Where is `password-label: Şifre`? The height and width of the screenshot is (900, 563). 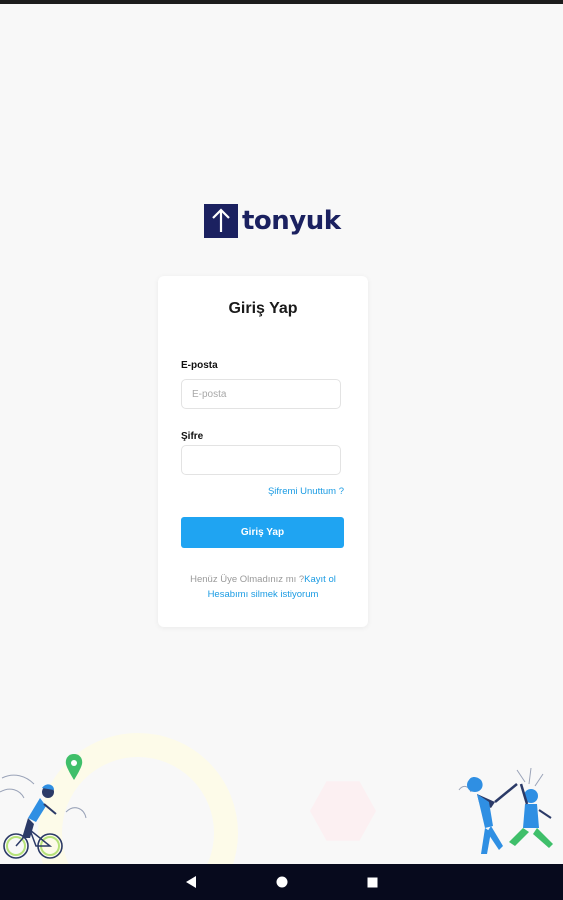 password-label: Şifre is located at coordinates (192, 436).